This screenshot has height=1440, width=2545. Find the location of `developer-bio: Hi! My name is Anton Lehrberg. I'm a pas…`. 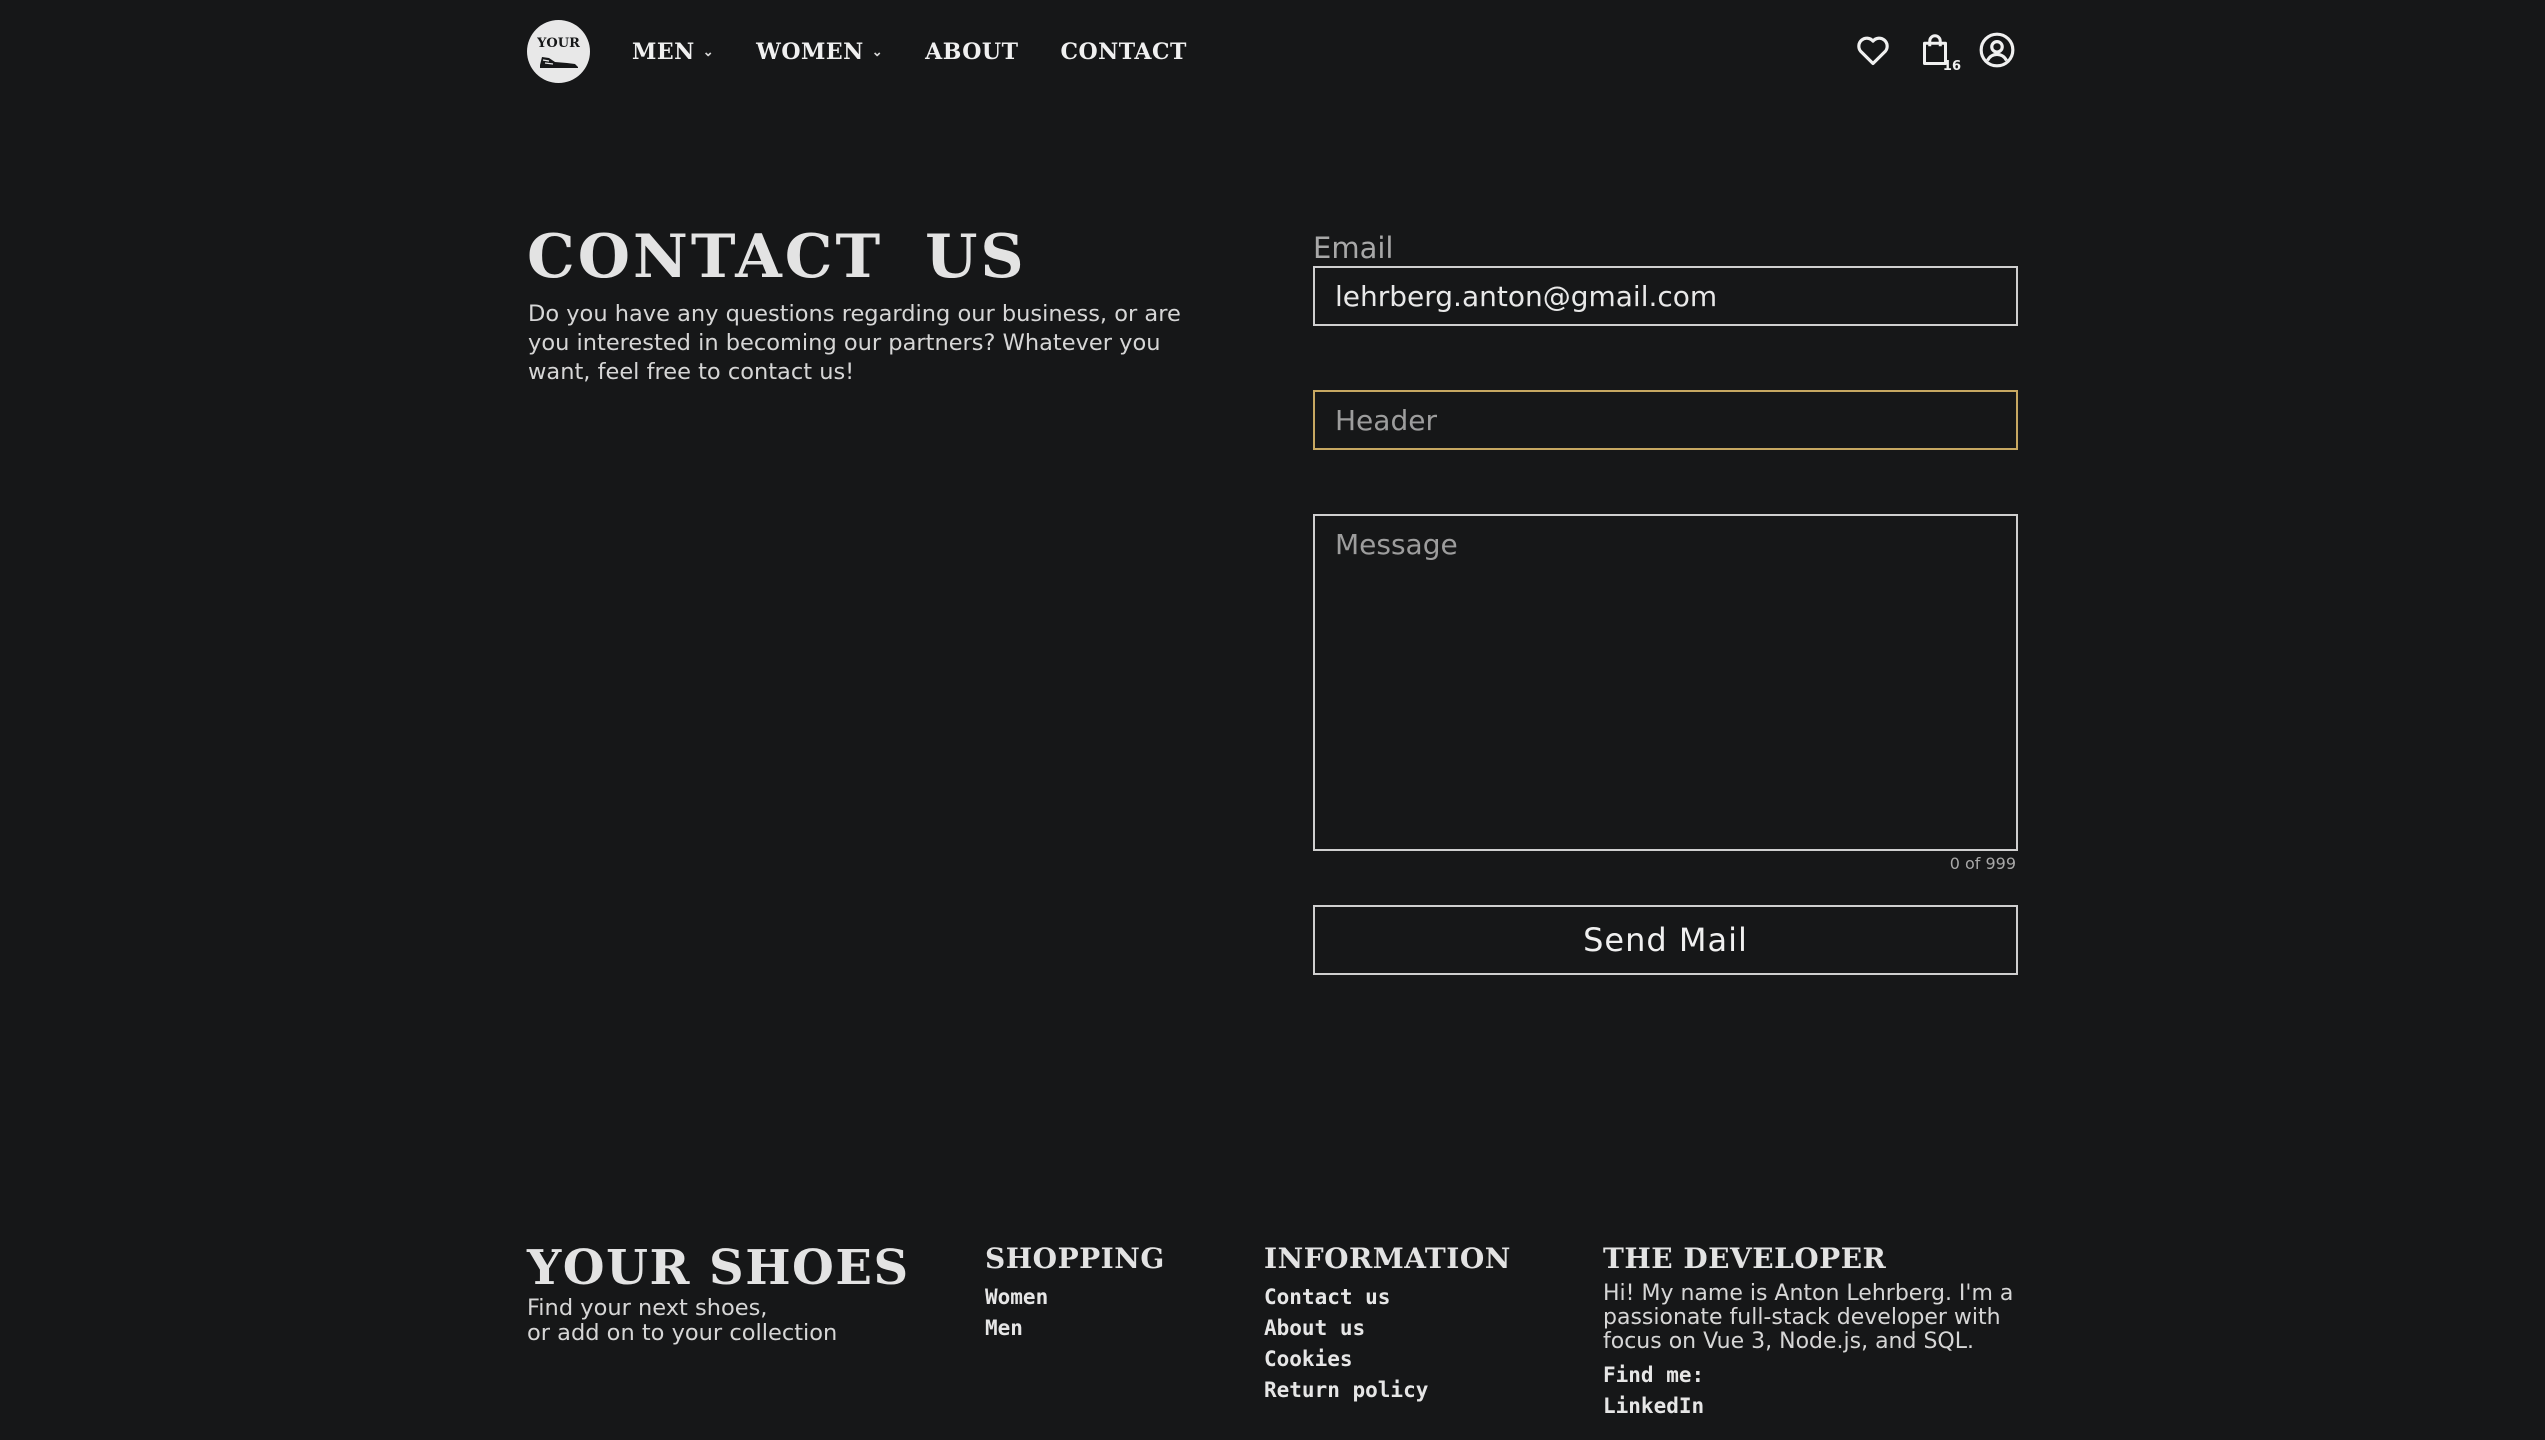

developer-bio: Hi! My name is Anton Lehrberg. I'm a pas… is located at coordinates (1808, 1317).